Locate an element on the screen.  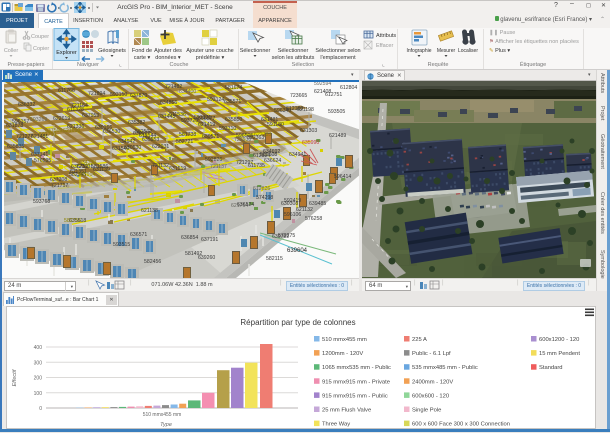
svg-text: 721482 is located at coordinates (173, 87).